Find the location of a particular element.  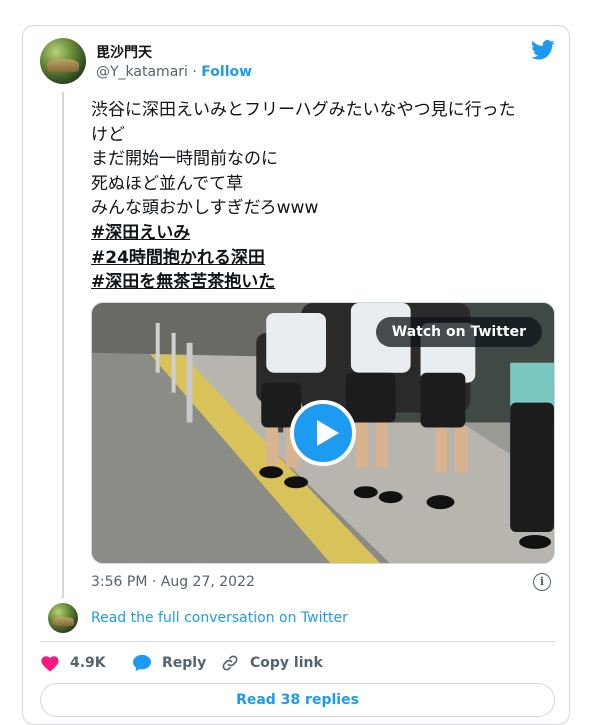

copy-link-button: Copy link is located at coordinates (271, 663).